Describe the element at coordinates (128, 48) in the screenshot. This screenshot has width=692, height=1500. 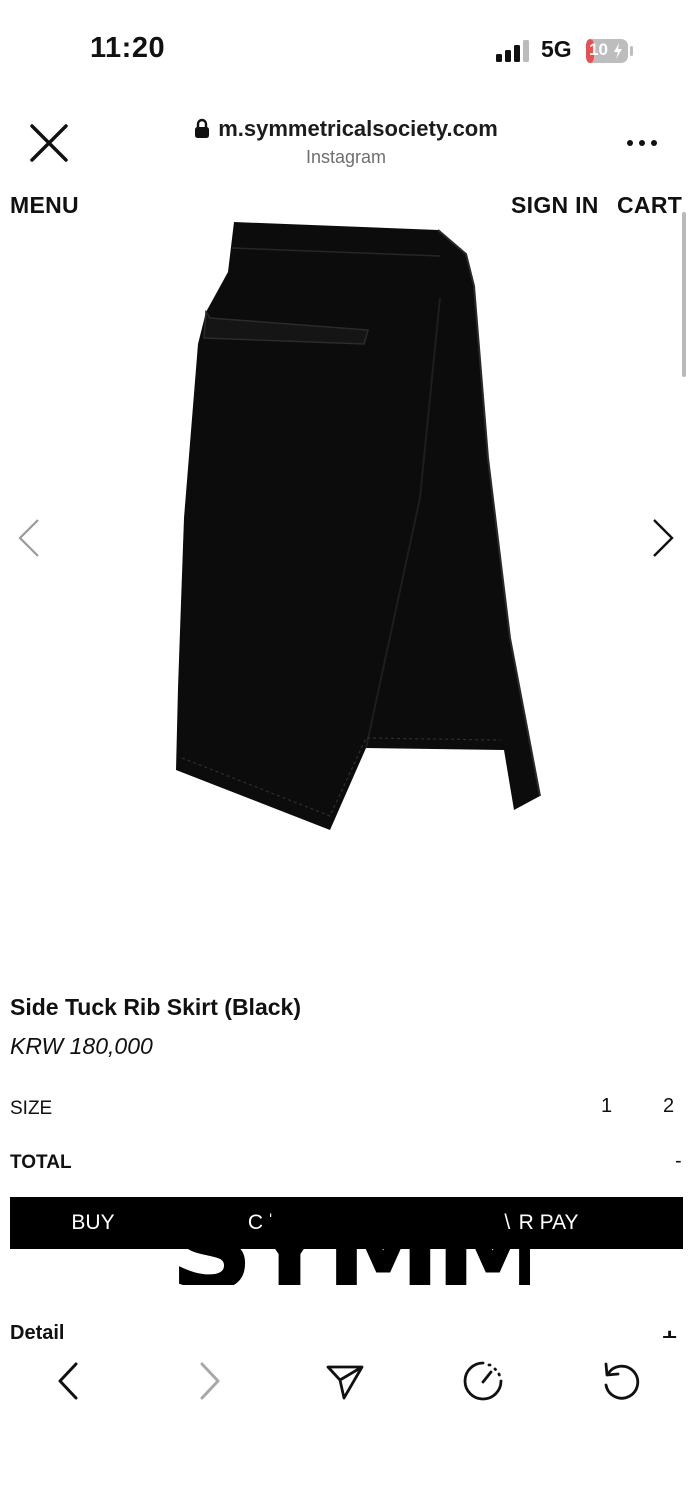
I see `status-time: 11:20` at that location.